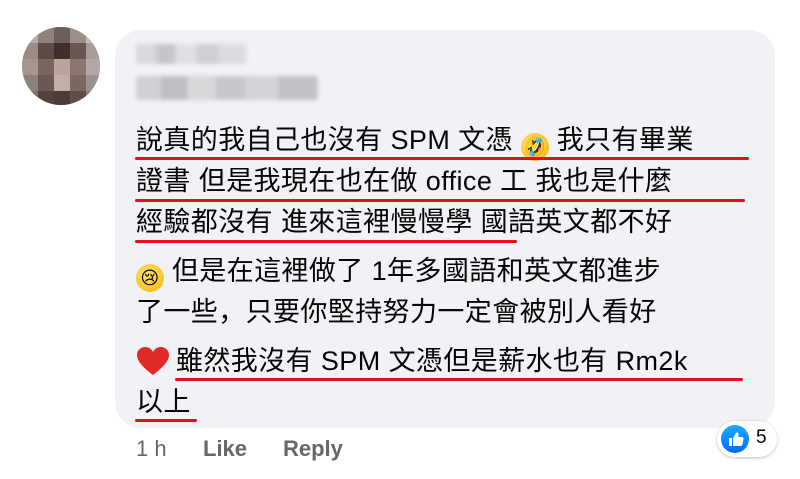  I want to click on comment-line-4: 😢 但是在這裡做了 1年多國語和英文都進步, so click(398, 272).